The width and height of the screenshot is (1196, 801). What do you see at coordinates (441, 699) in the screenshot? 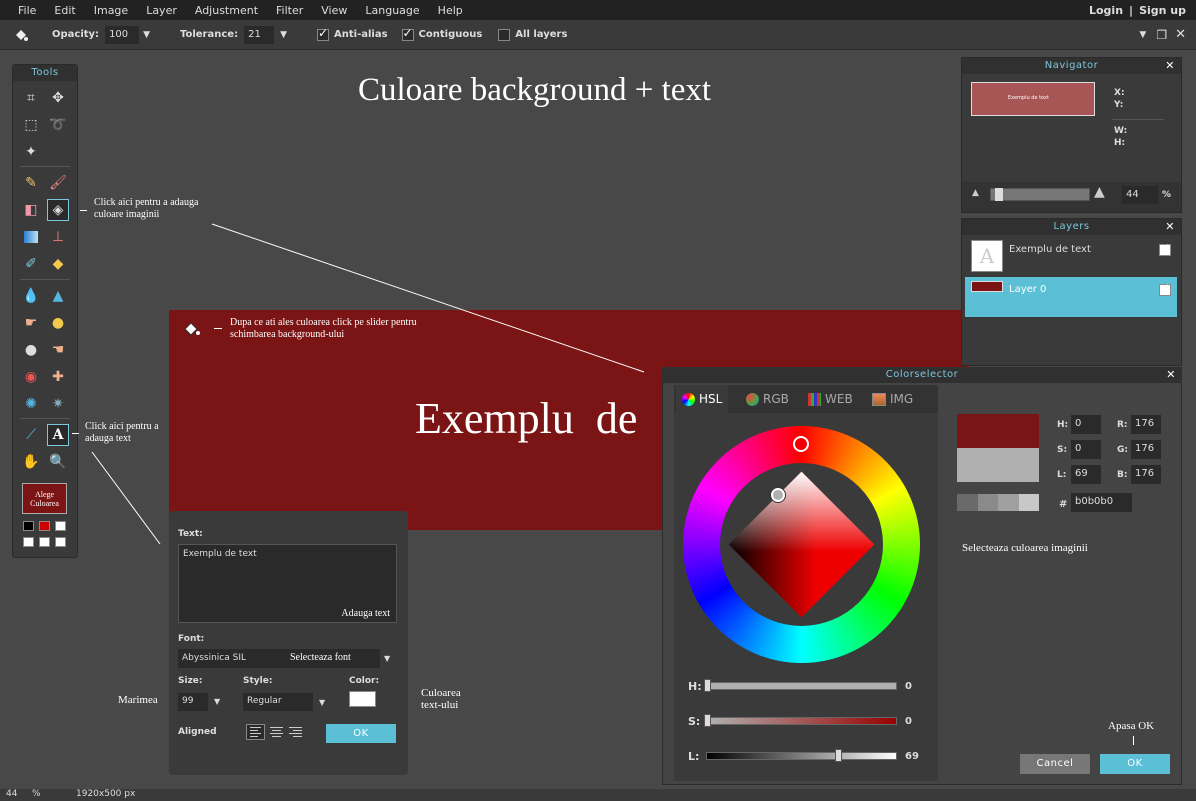
I see `color-annotation: Culoarea text-ului` at bounding box center [441, 699].